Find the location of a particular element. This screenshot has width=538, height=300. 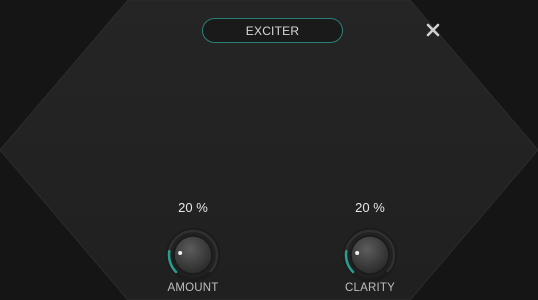

clarity-control: 20 % CLARITY is located at coordinates (370, 250).